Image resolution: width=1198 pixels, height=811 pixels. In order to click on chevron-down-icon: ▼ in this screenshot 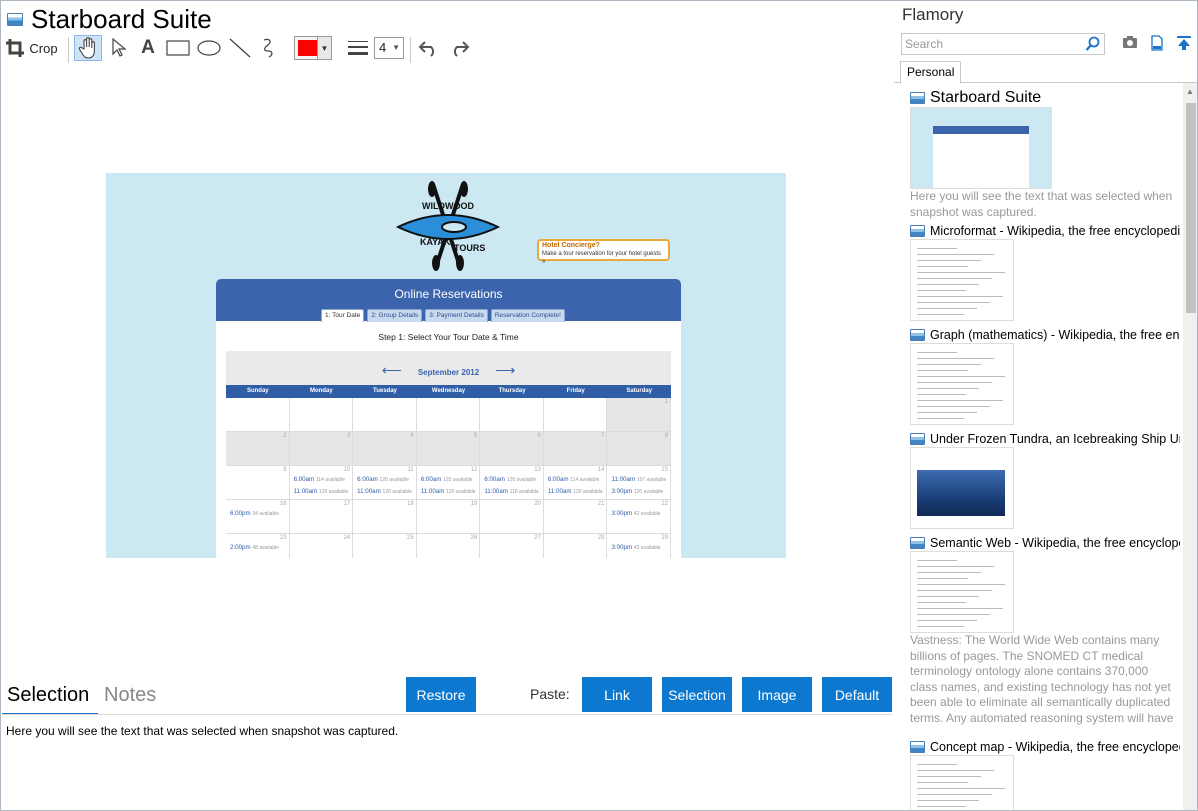, I will do `click(324, 48)`.